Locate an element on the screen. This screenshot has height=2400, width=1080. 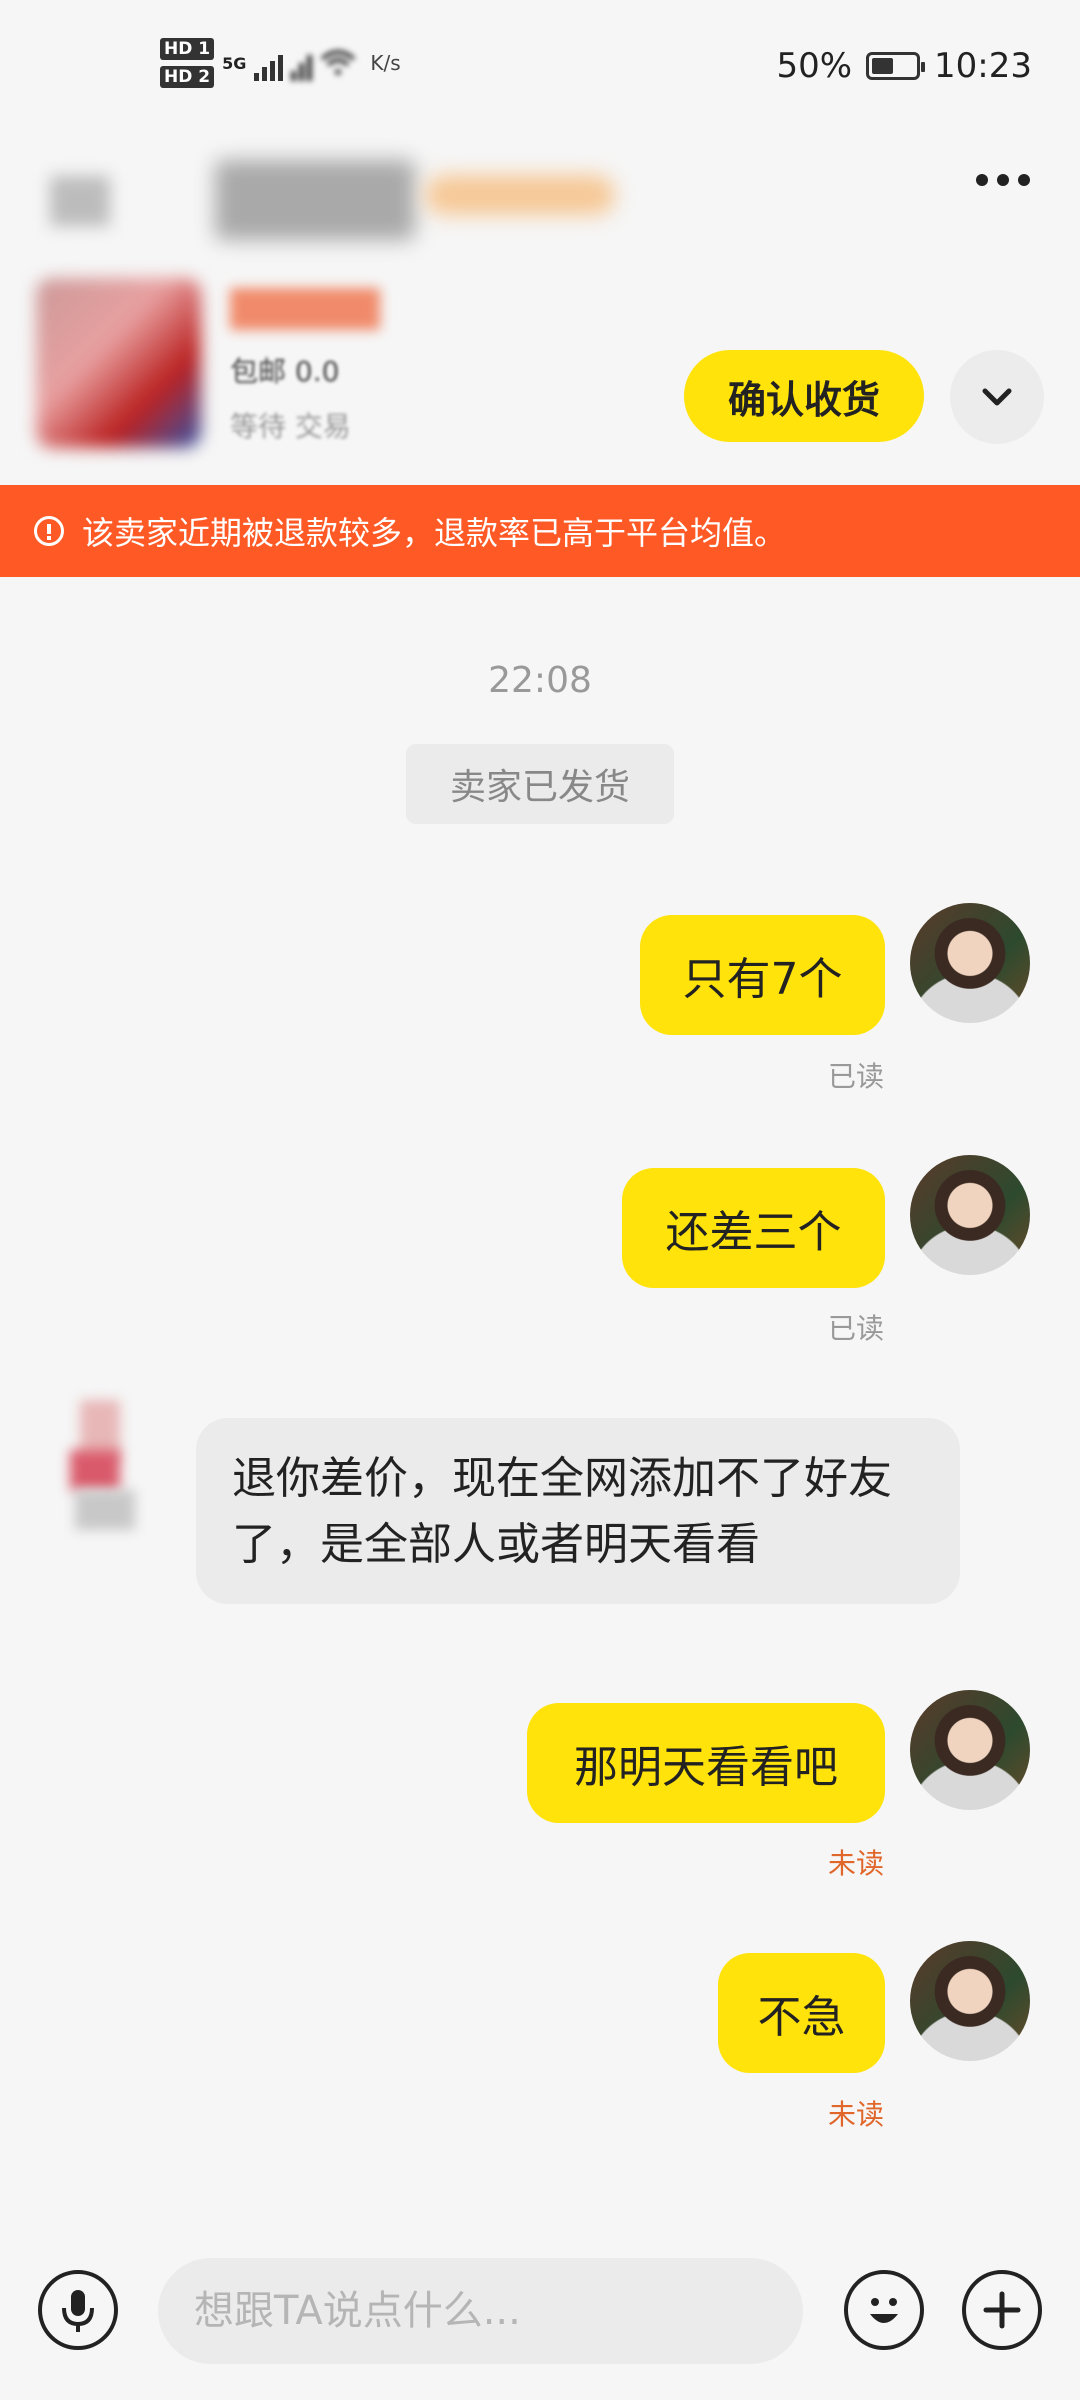
back-button is located at coordinates (85, 201).